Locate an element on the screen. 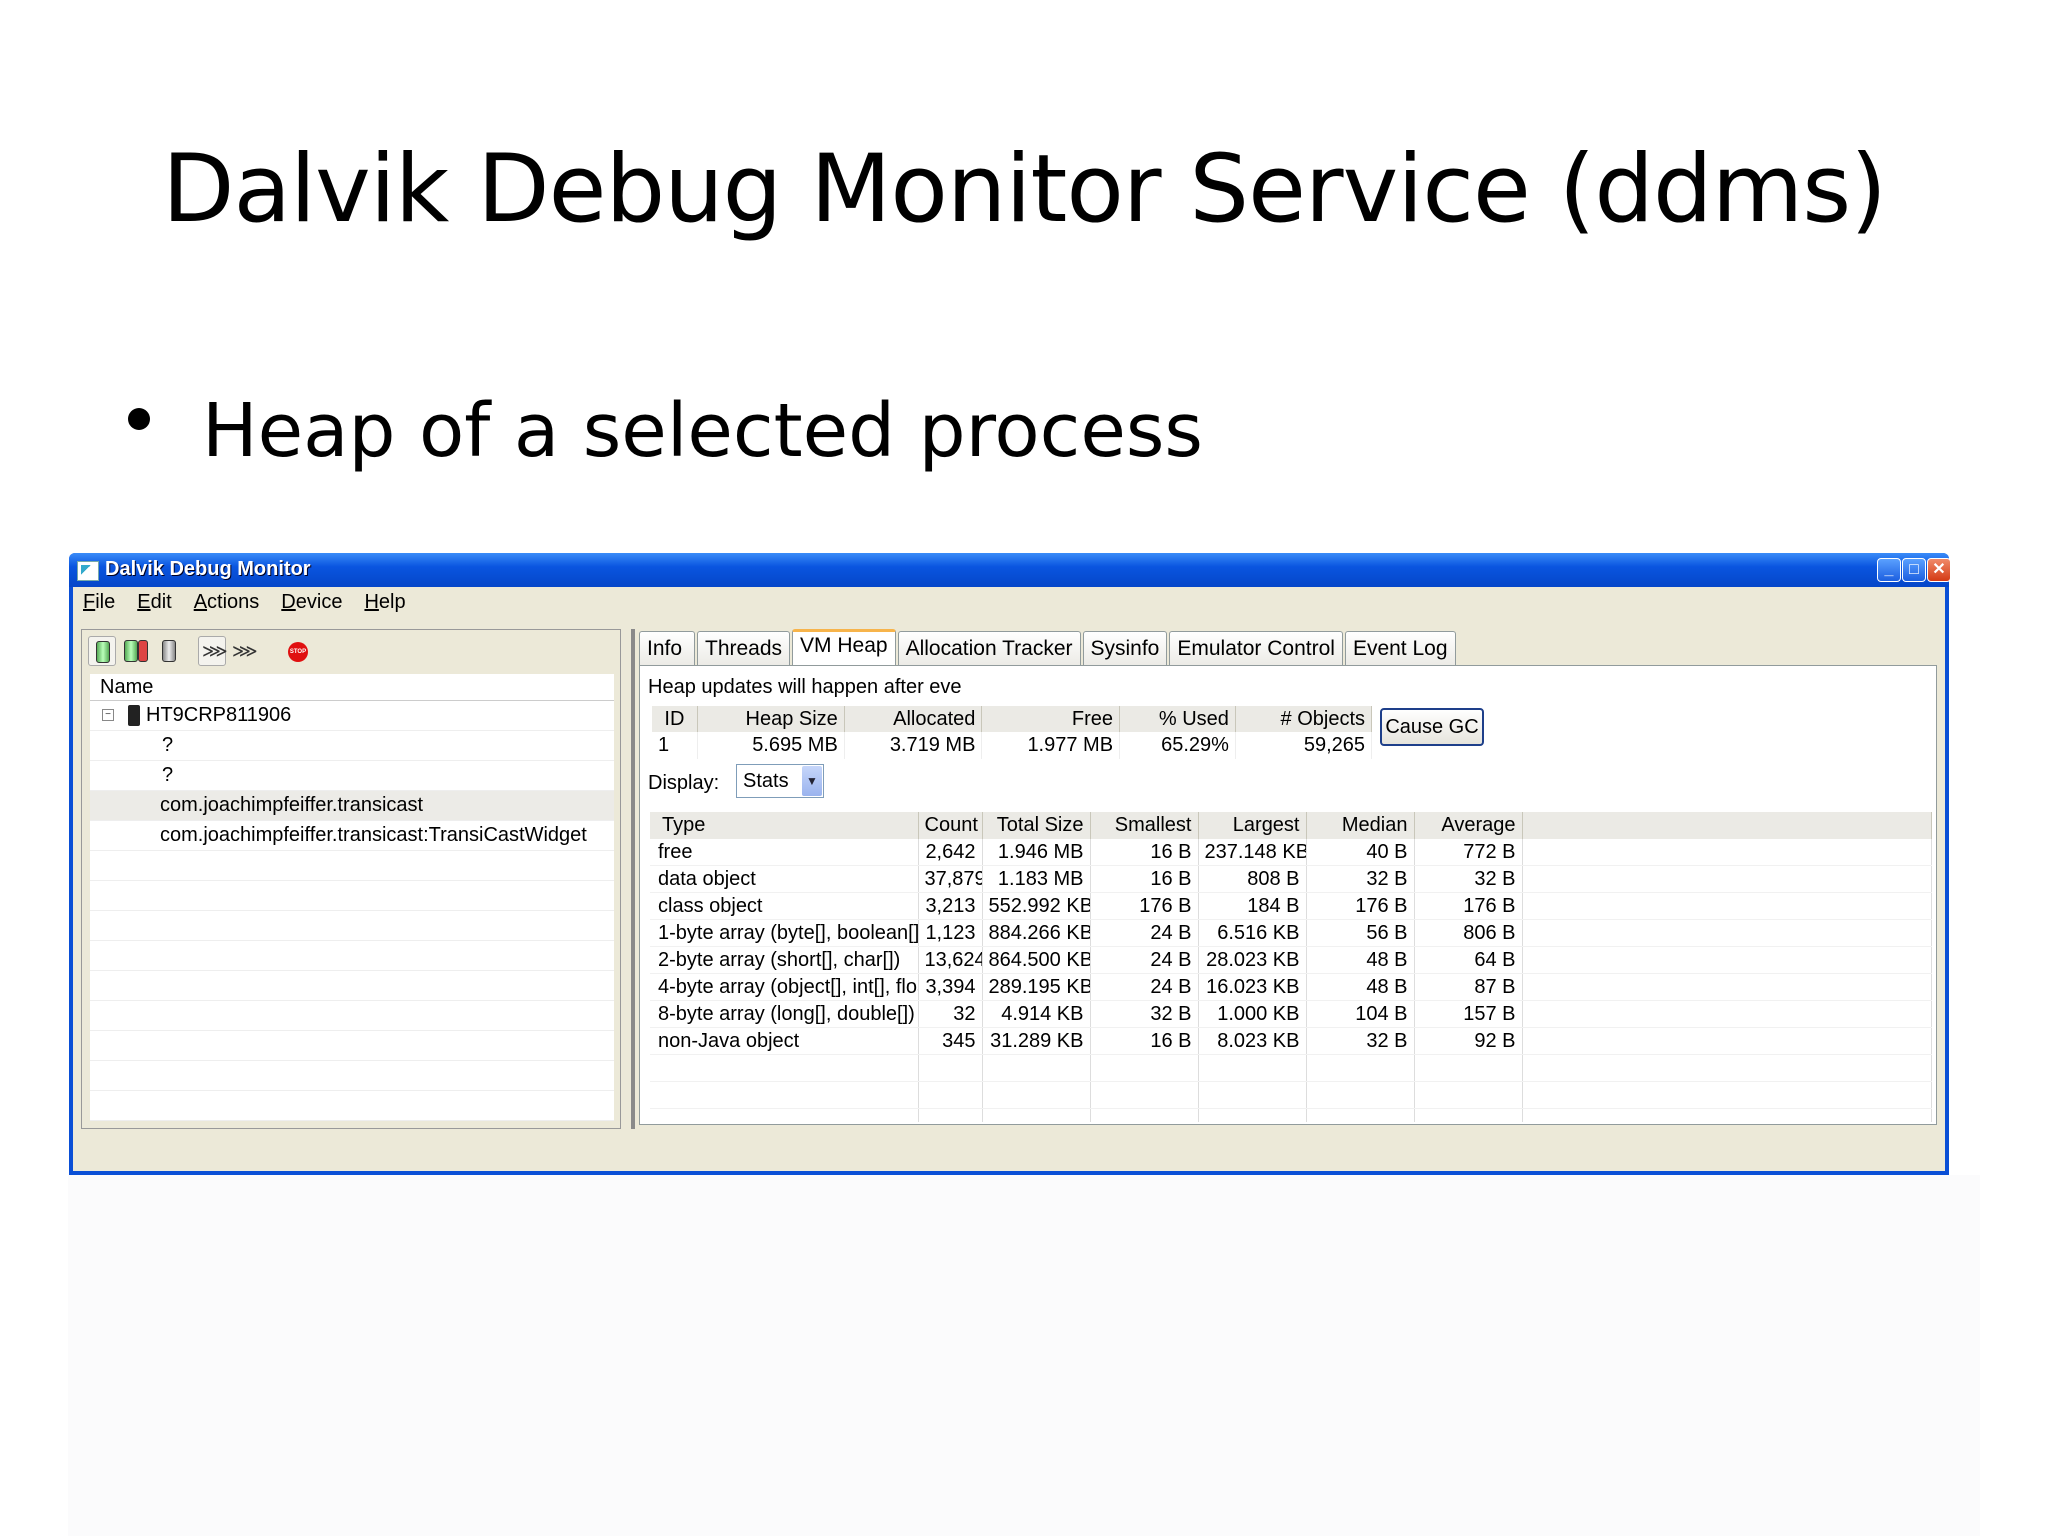 The image size is (2048, 1536). stats-header: Total Size is located at coordinates (1036, 825).